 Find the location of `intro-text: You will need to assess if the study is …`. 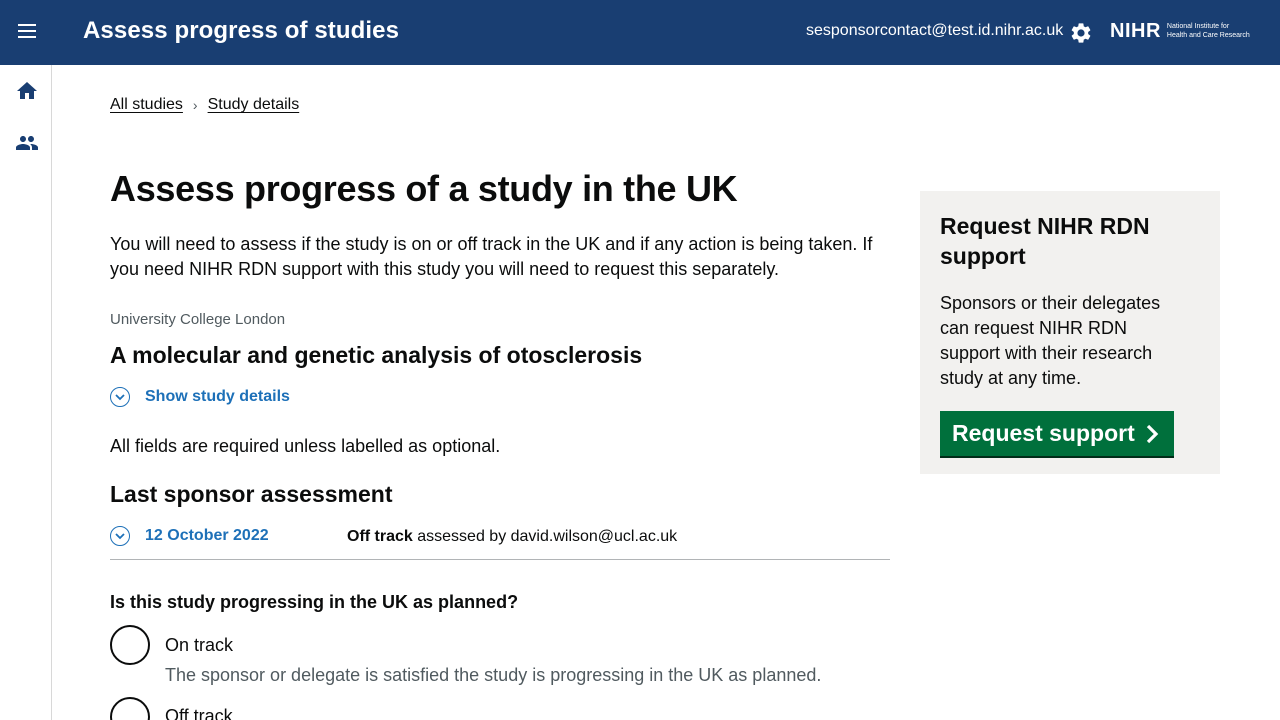

intro-text: You will need to assess if the study is … is located at coordinates (491, 256).